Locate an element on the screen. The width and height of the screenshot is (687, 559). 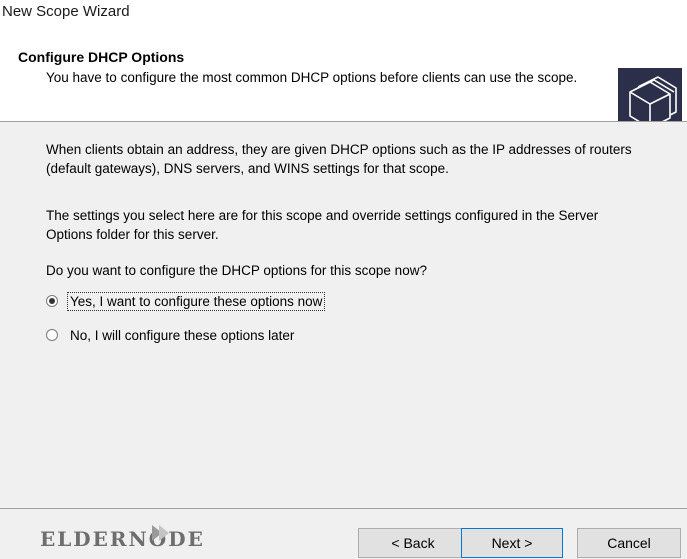
next-button: Next > is located at coordinates (512, 543).